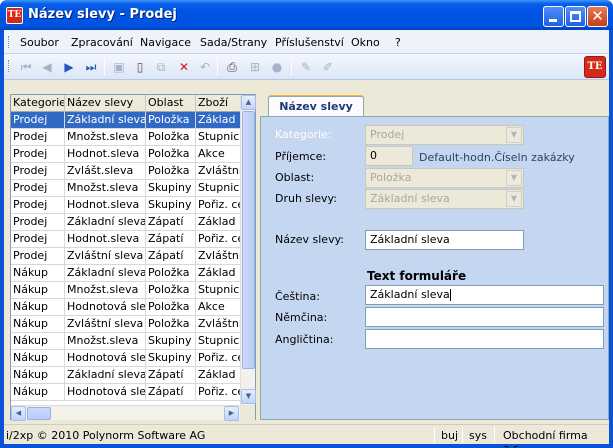  Describe the element at coordinates (125, 239) in the screenshot. I see `table-row: Prodej Hodnot.sleva Zápatí Pořiz. ce` at that location.